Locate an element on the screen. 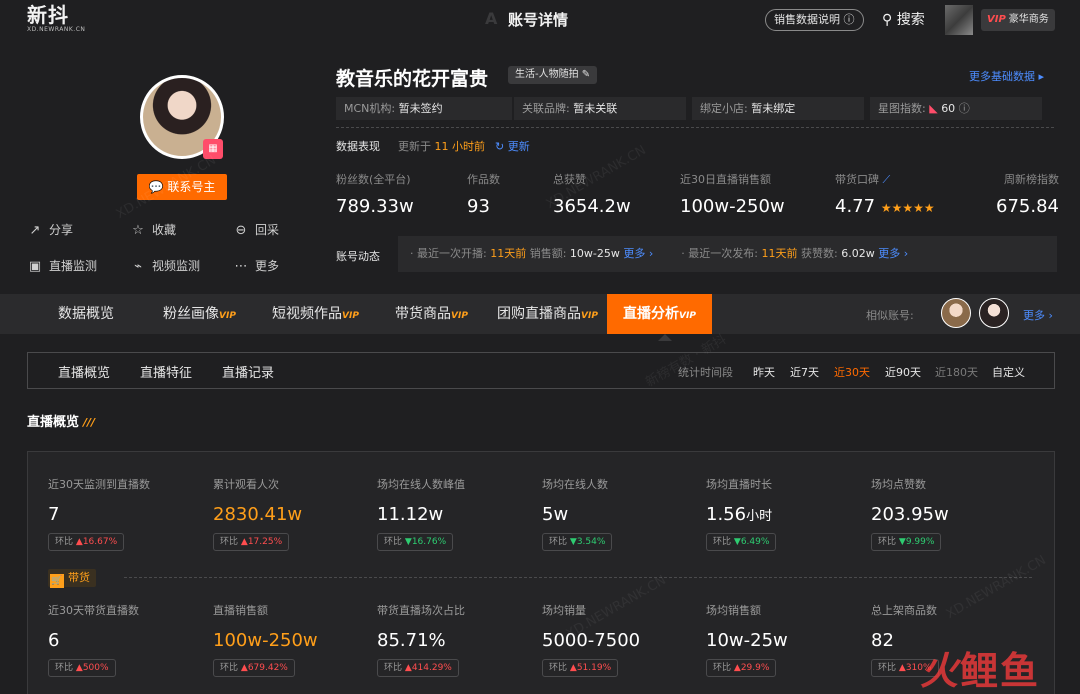 The height and width of the screenshot is (694, 1080). refresh-button: ↻ 更新 is located at coordinates (512, 146).